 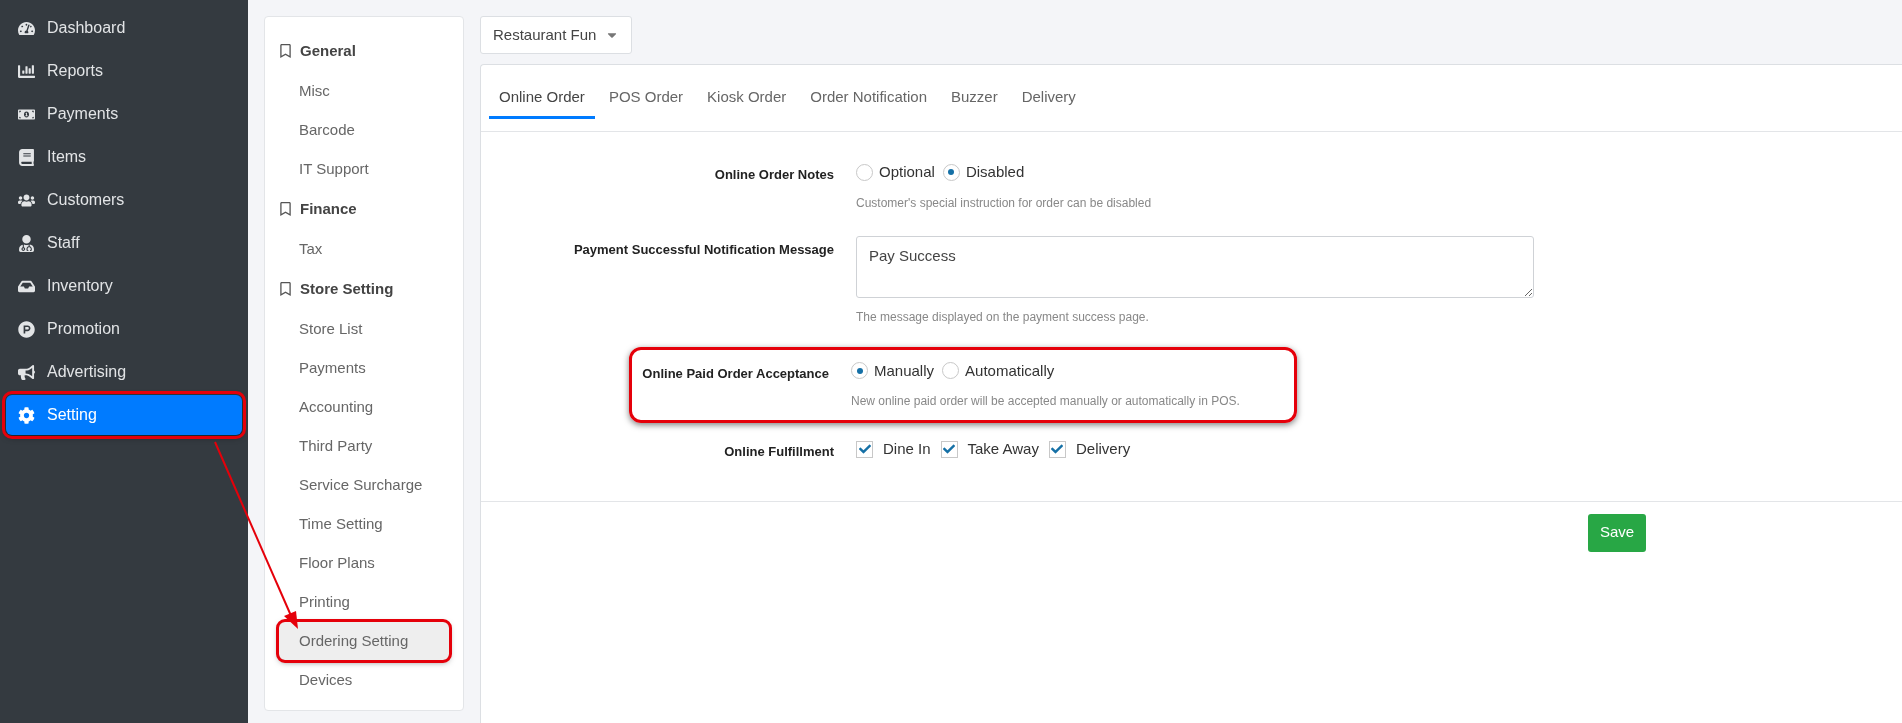 What do you see at coordinates (778, 452) in the screenshot?
I see `field-label: Online Fulfillment` at bounding box center [778, 452].